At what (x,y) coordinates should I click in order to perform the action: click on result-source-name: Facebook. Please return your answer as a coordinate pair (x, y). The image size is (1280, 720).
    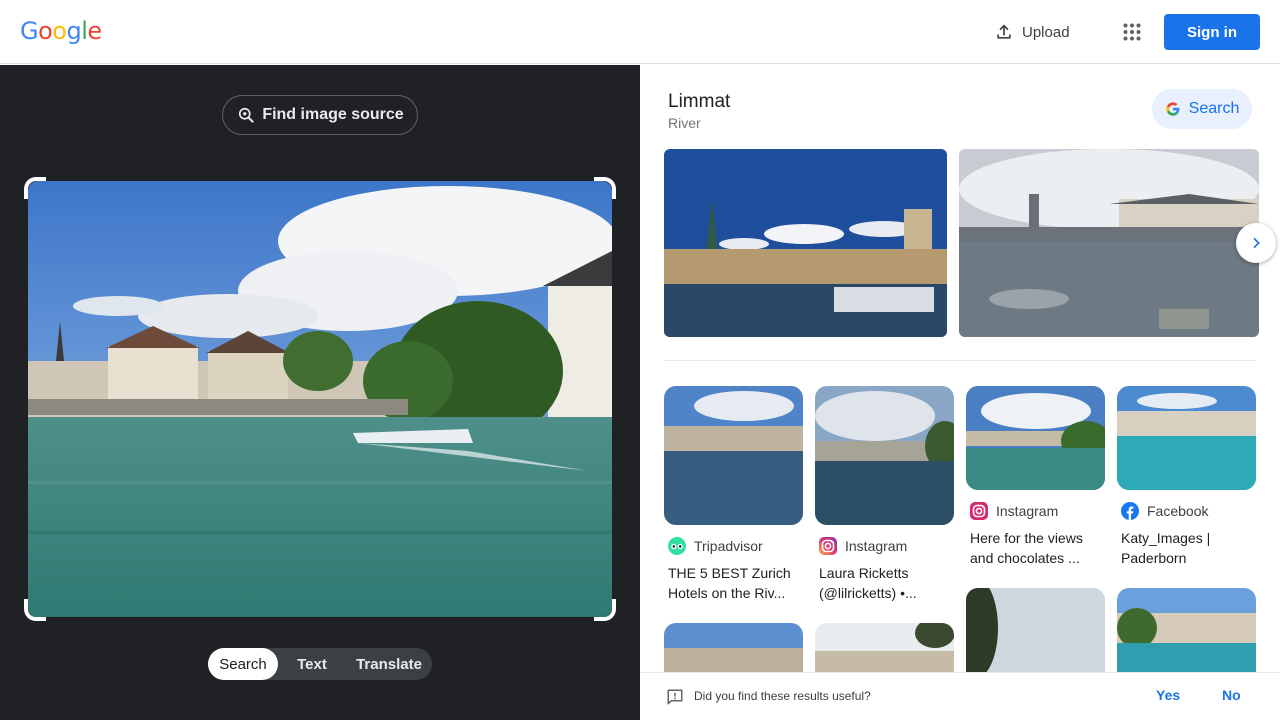
    Looking at the image, I should click on (1178, 511).